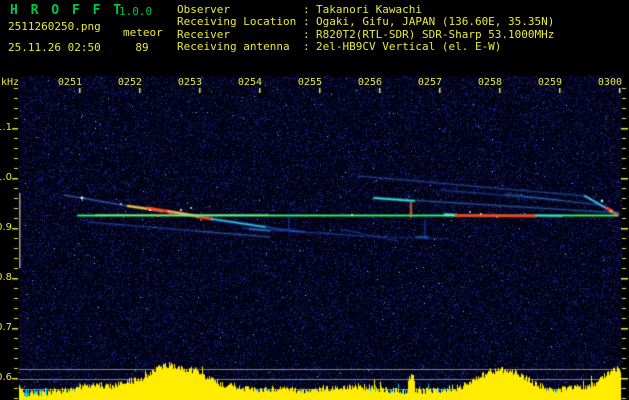  I want to click on info-value: 2el-HB9CV Vertical (el. E-W), so click(409, 47).